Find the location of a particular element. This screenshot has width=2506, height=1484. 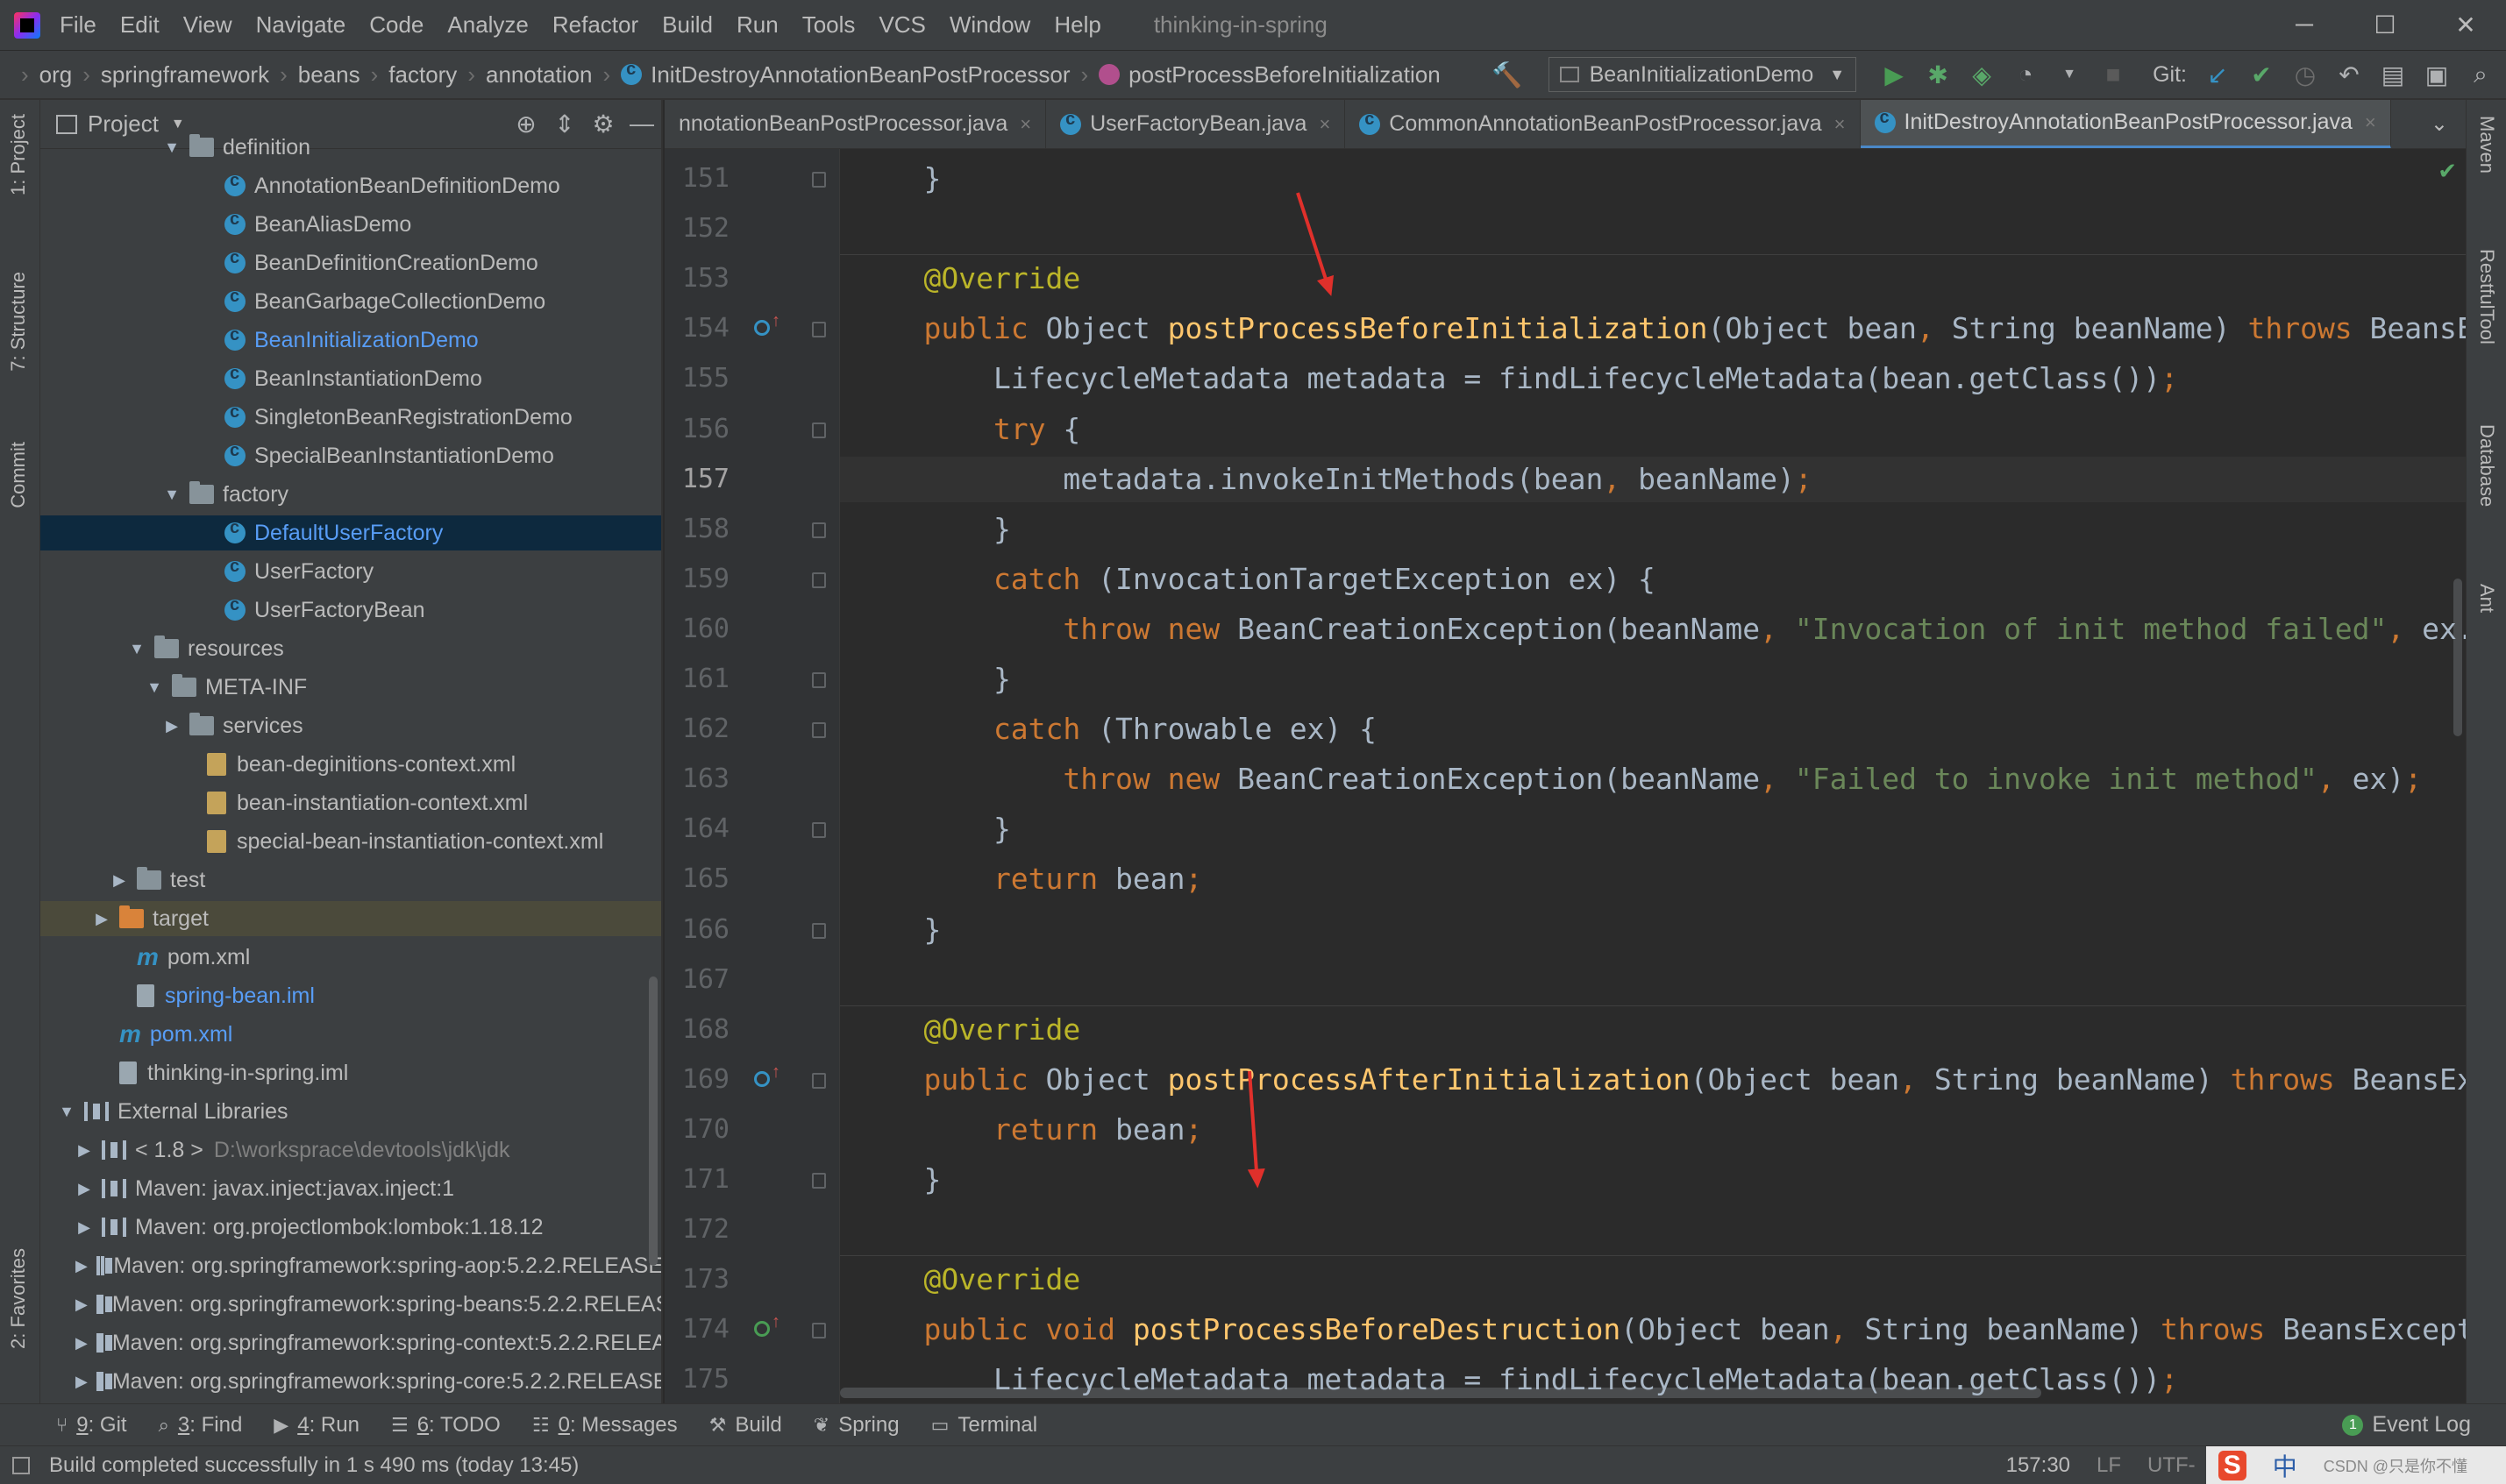

tree-item: ▼ External Libraries is located at coordinates (350, 1111).